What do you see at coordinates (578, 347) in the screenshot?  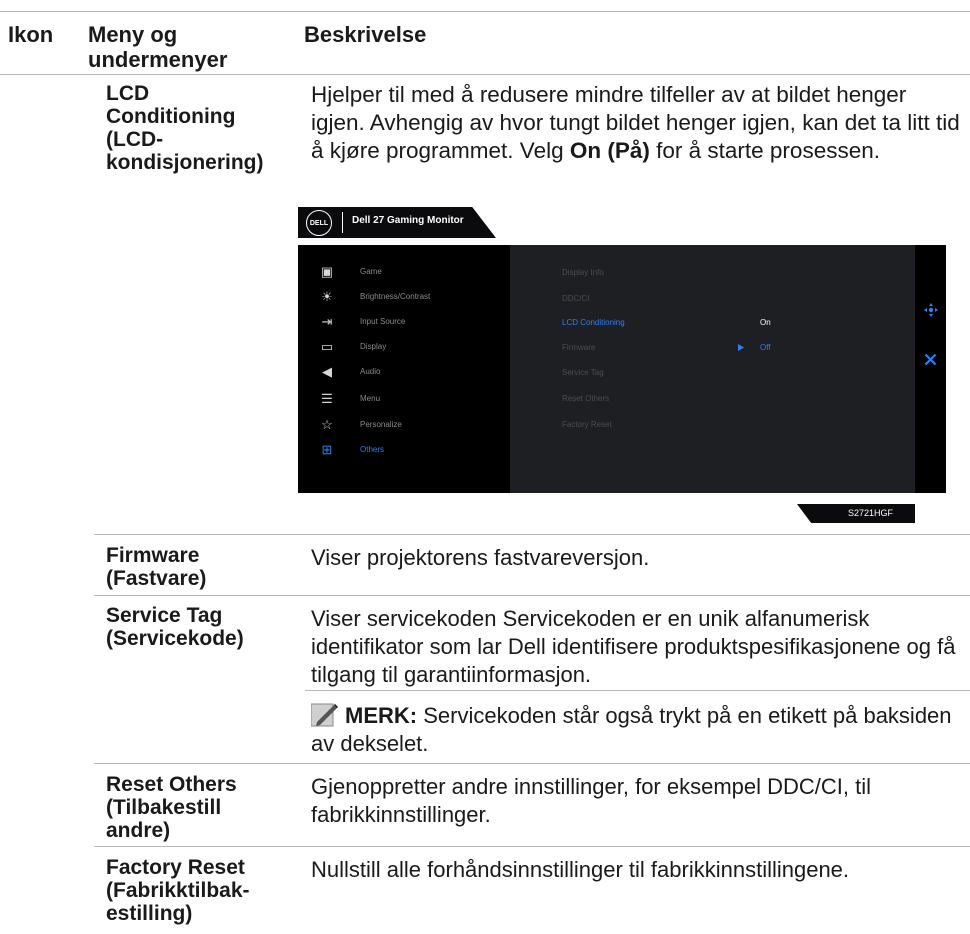 I see `osd-submenu-firmware: Firmware` at bounding box center [578, 347].